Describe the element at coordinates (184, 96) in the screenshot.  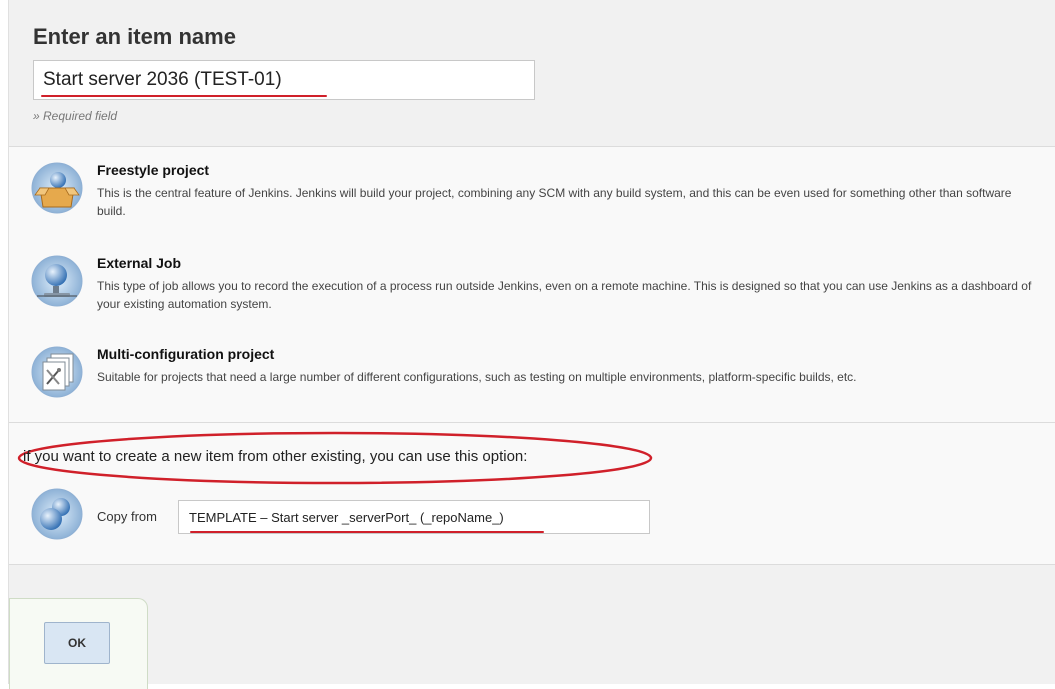
I see `name-underline-annotation` at that location.